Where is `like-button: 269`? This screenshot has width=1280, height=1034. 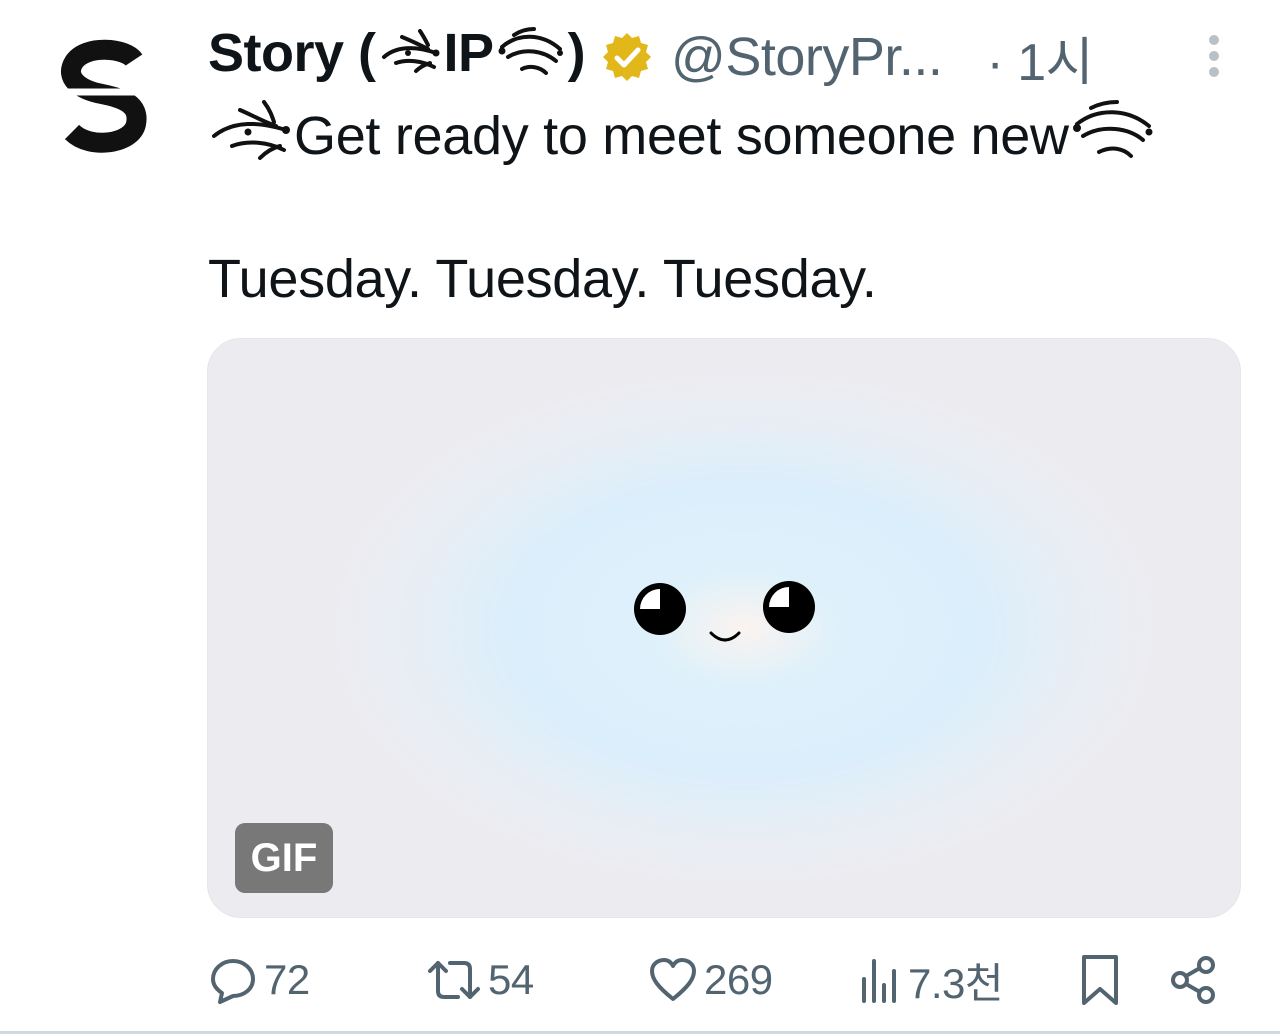
like-button: 269 is located at coordinates (710, 980).